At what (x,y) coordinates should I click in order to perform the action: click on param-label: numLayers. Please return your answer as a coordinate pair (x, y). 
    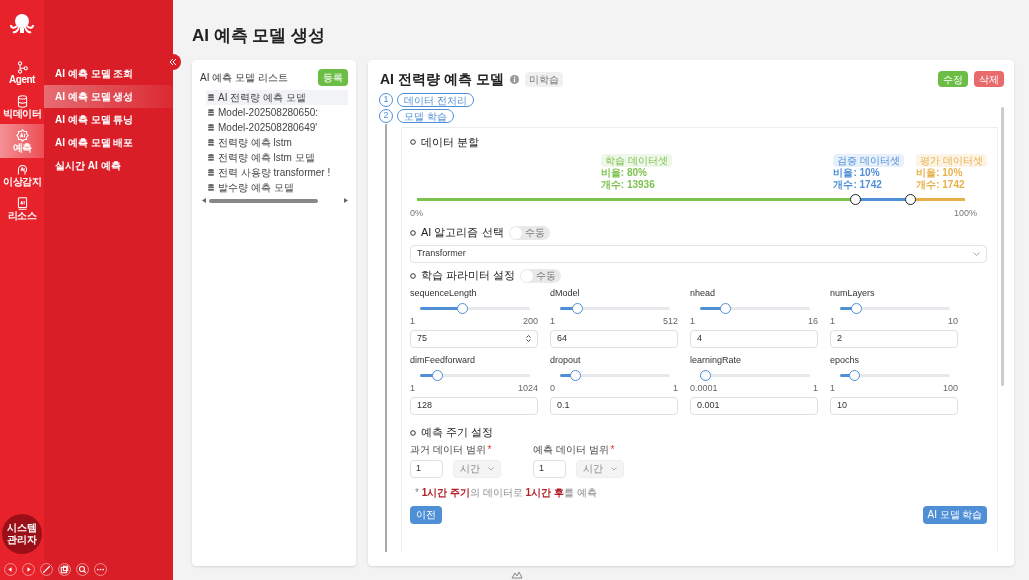
    Looking at the image, I should click on (852, 292).